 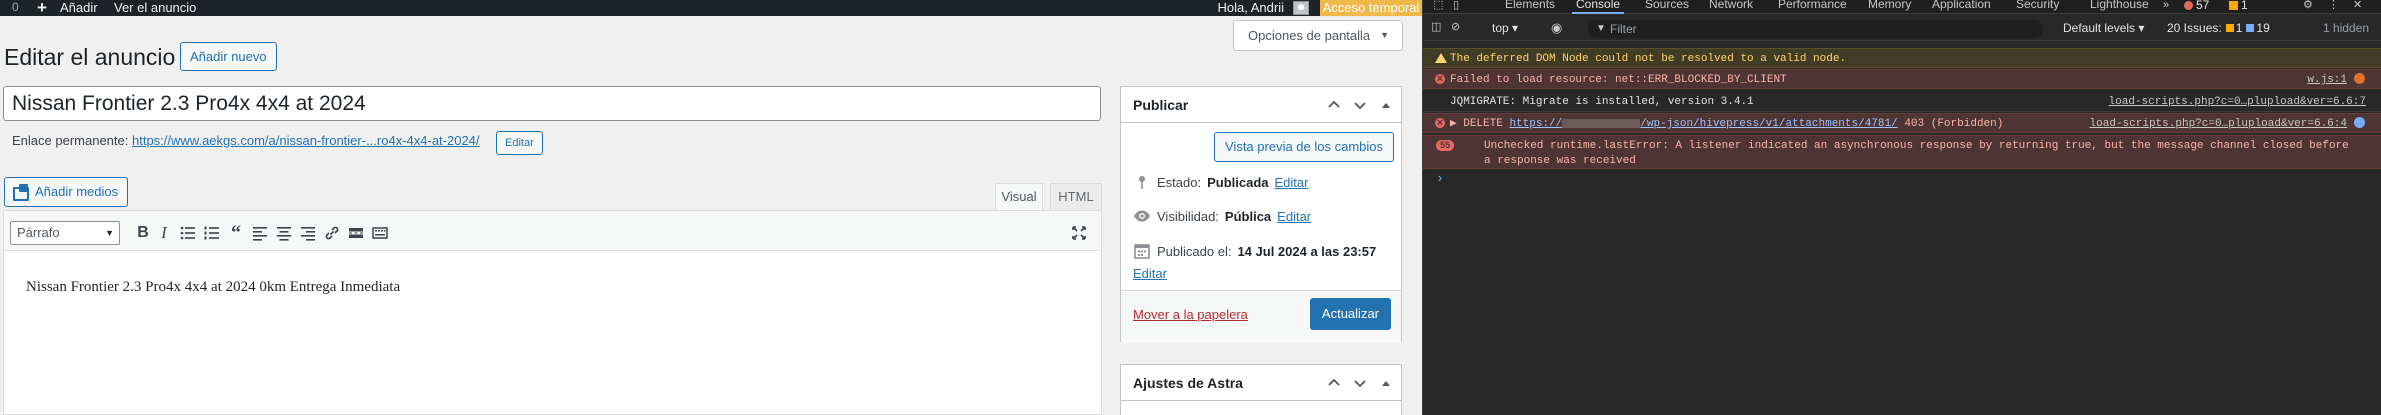 I want to click on redacted-domain, so click(x=1601, y=123).